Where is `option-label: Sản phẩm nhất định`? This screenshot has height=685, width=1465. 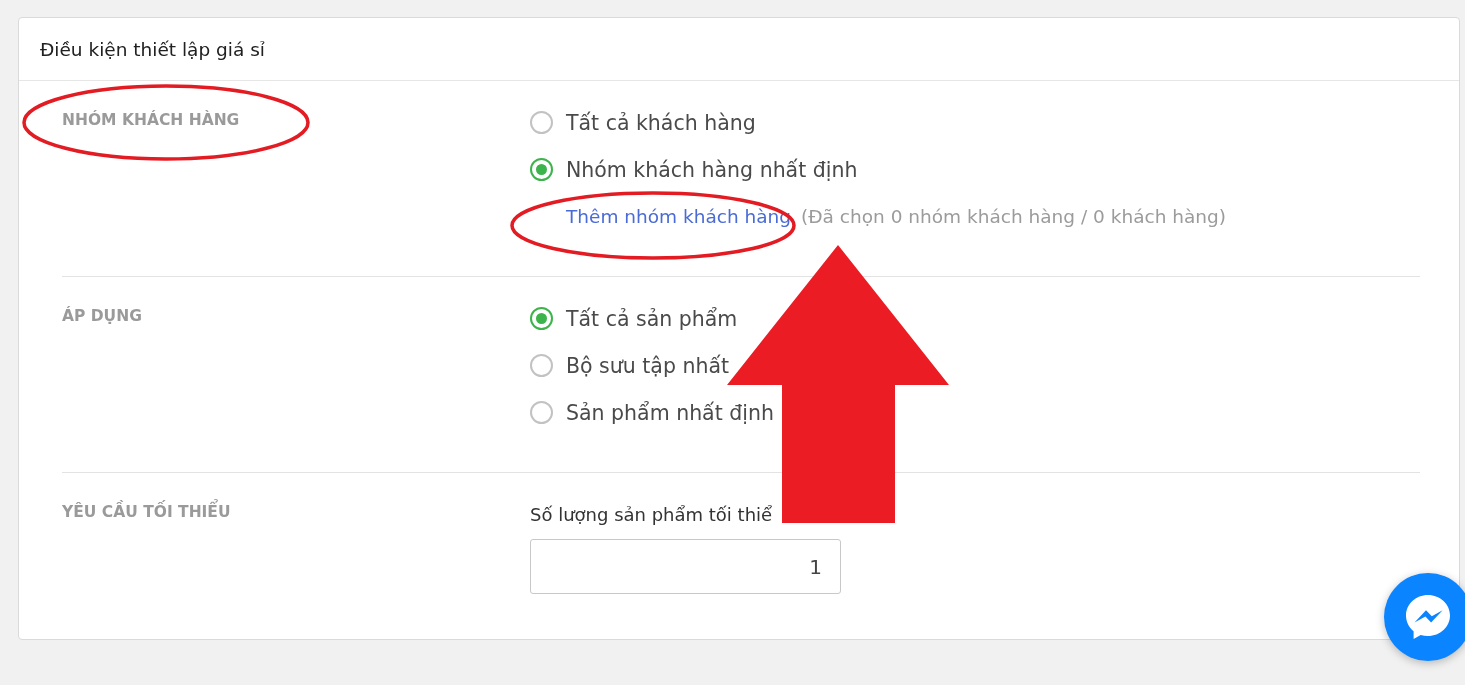 option-label: Sản phẩm nhất định is located at coordinates (670, 412).